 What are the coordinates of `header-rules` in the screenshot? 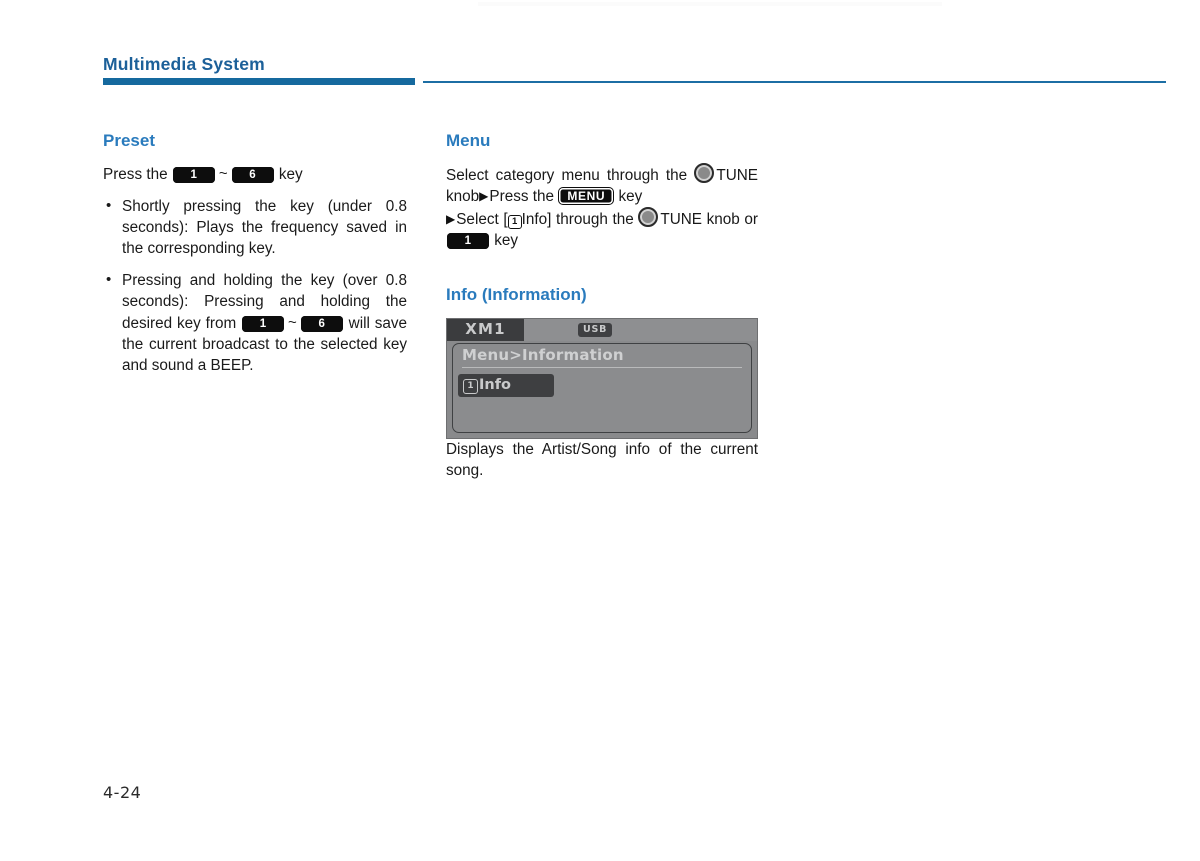 It's located at (634, 82).